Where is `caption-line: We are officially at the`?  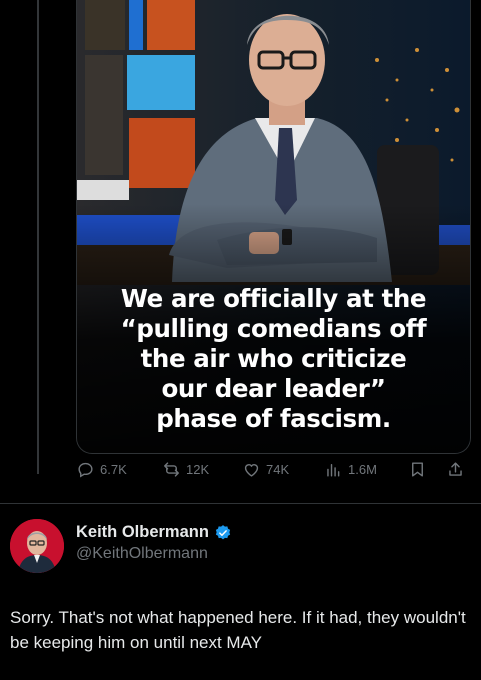 caption-line: We are officially at the is located at coordinates (273, 298).